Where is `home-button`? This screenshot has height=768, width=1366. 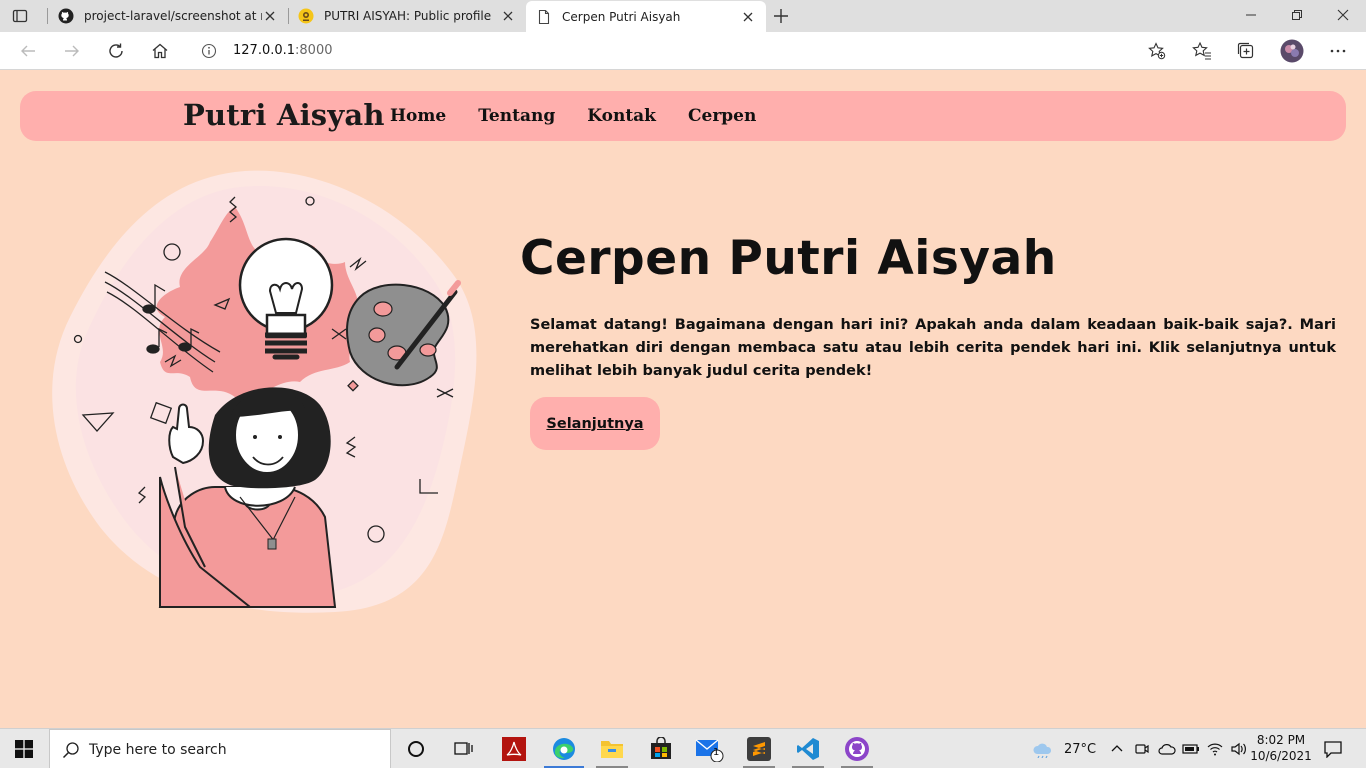
home-button is located at coordinates (160, 51).